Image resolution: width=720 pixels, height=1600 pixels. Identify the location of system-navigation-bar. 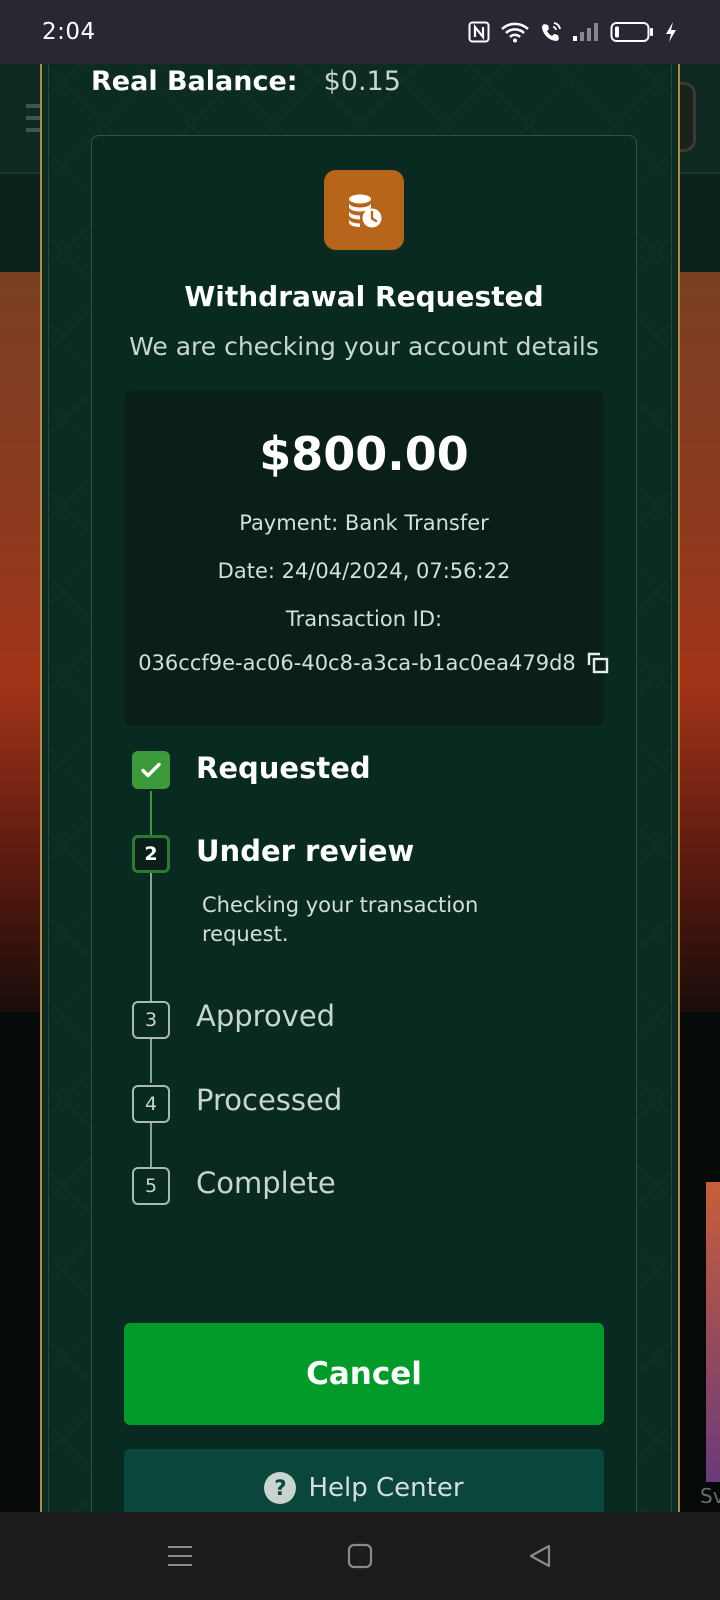
(360, 1556).